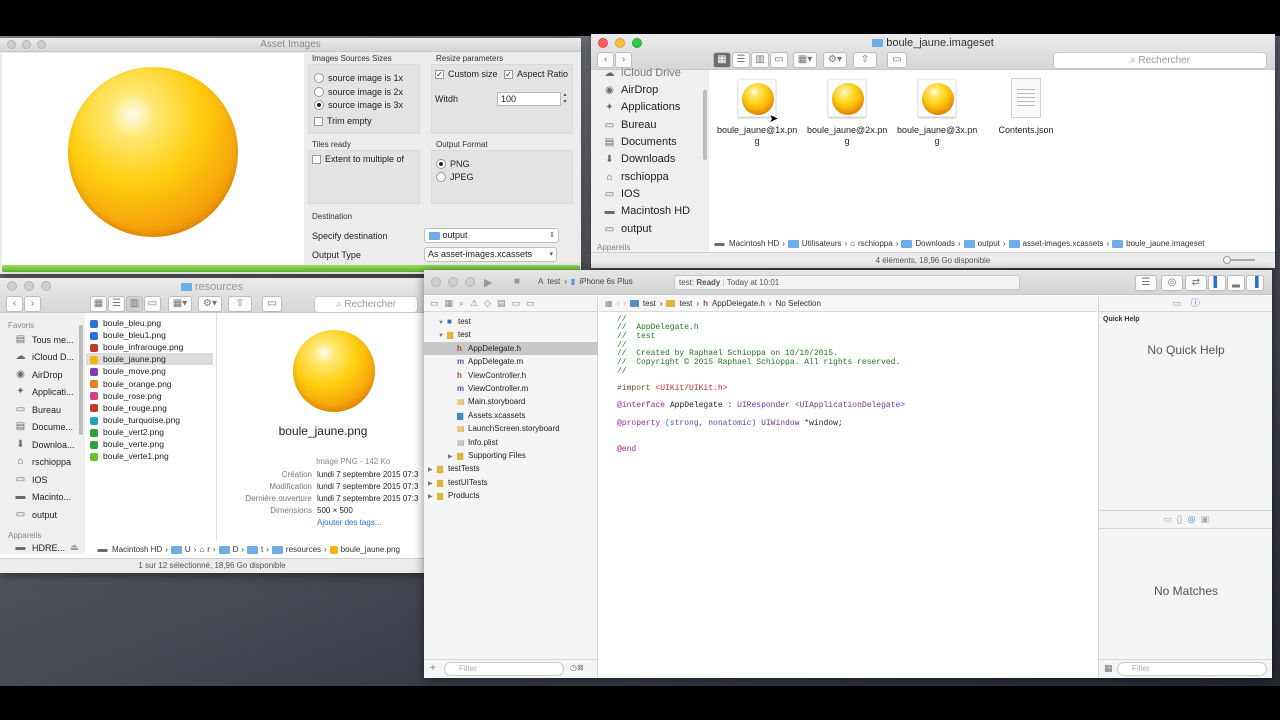 This screenshot has height=720, width=1280. What do you see at coordinates (757, 136) in the screenshot?
I see `file-name-1x: boule_jaune@1x.pn g` at bounding box center [757, 136].